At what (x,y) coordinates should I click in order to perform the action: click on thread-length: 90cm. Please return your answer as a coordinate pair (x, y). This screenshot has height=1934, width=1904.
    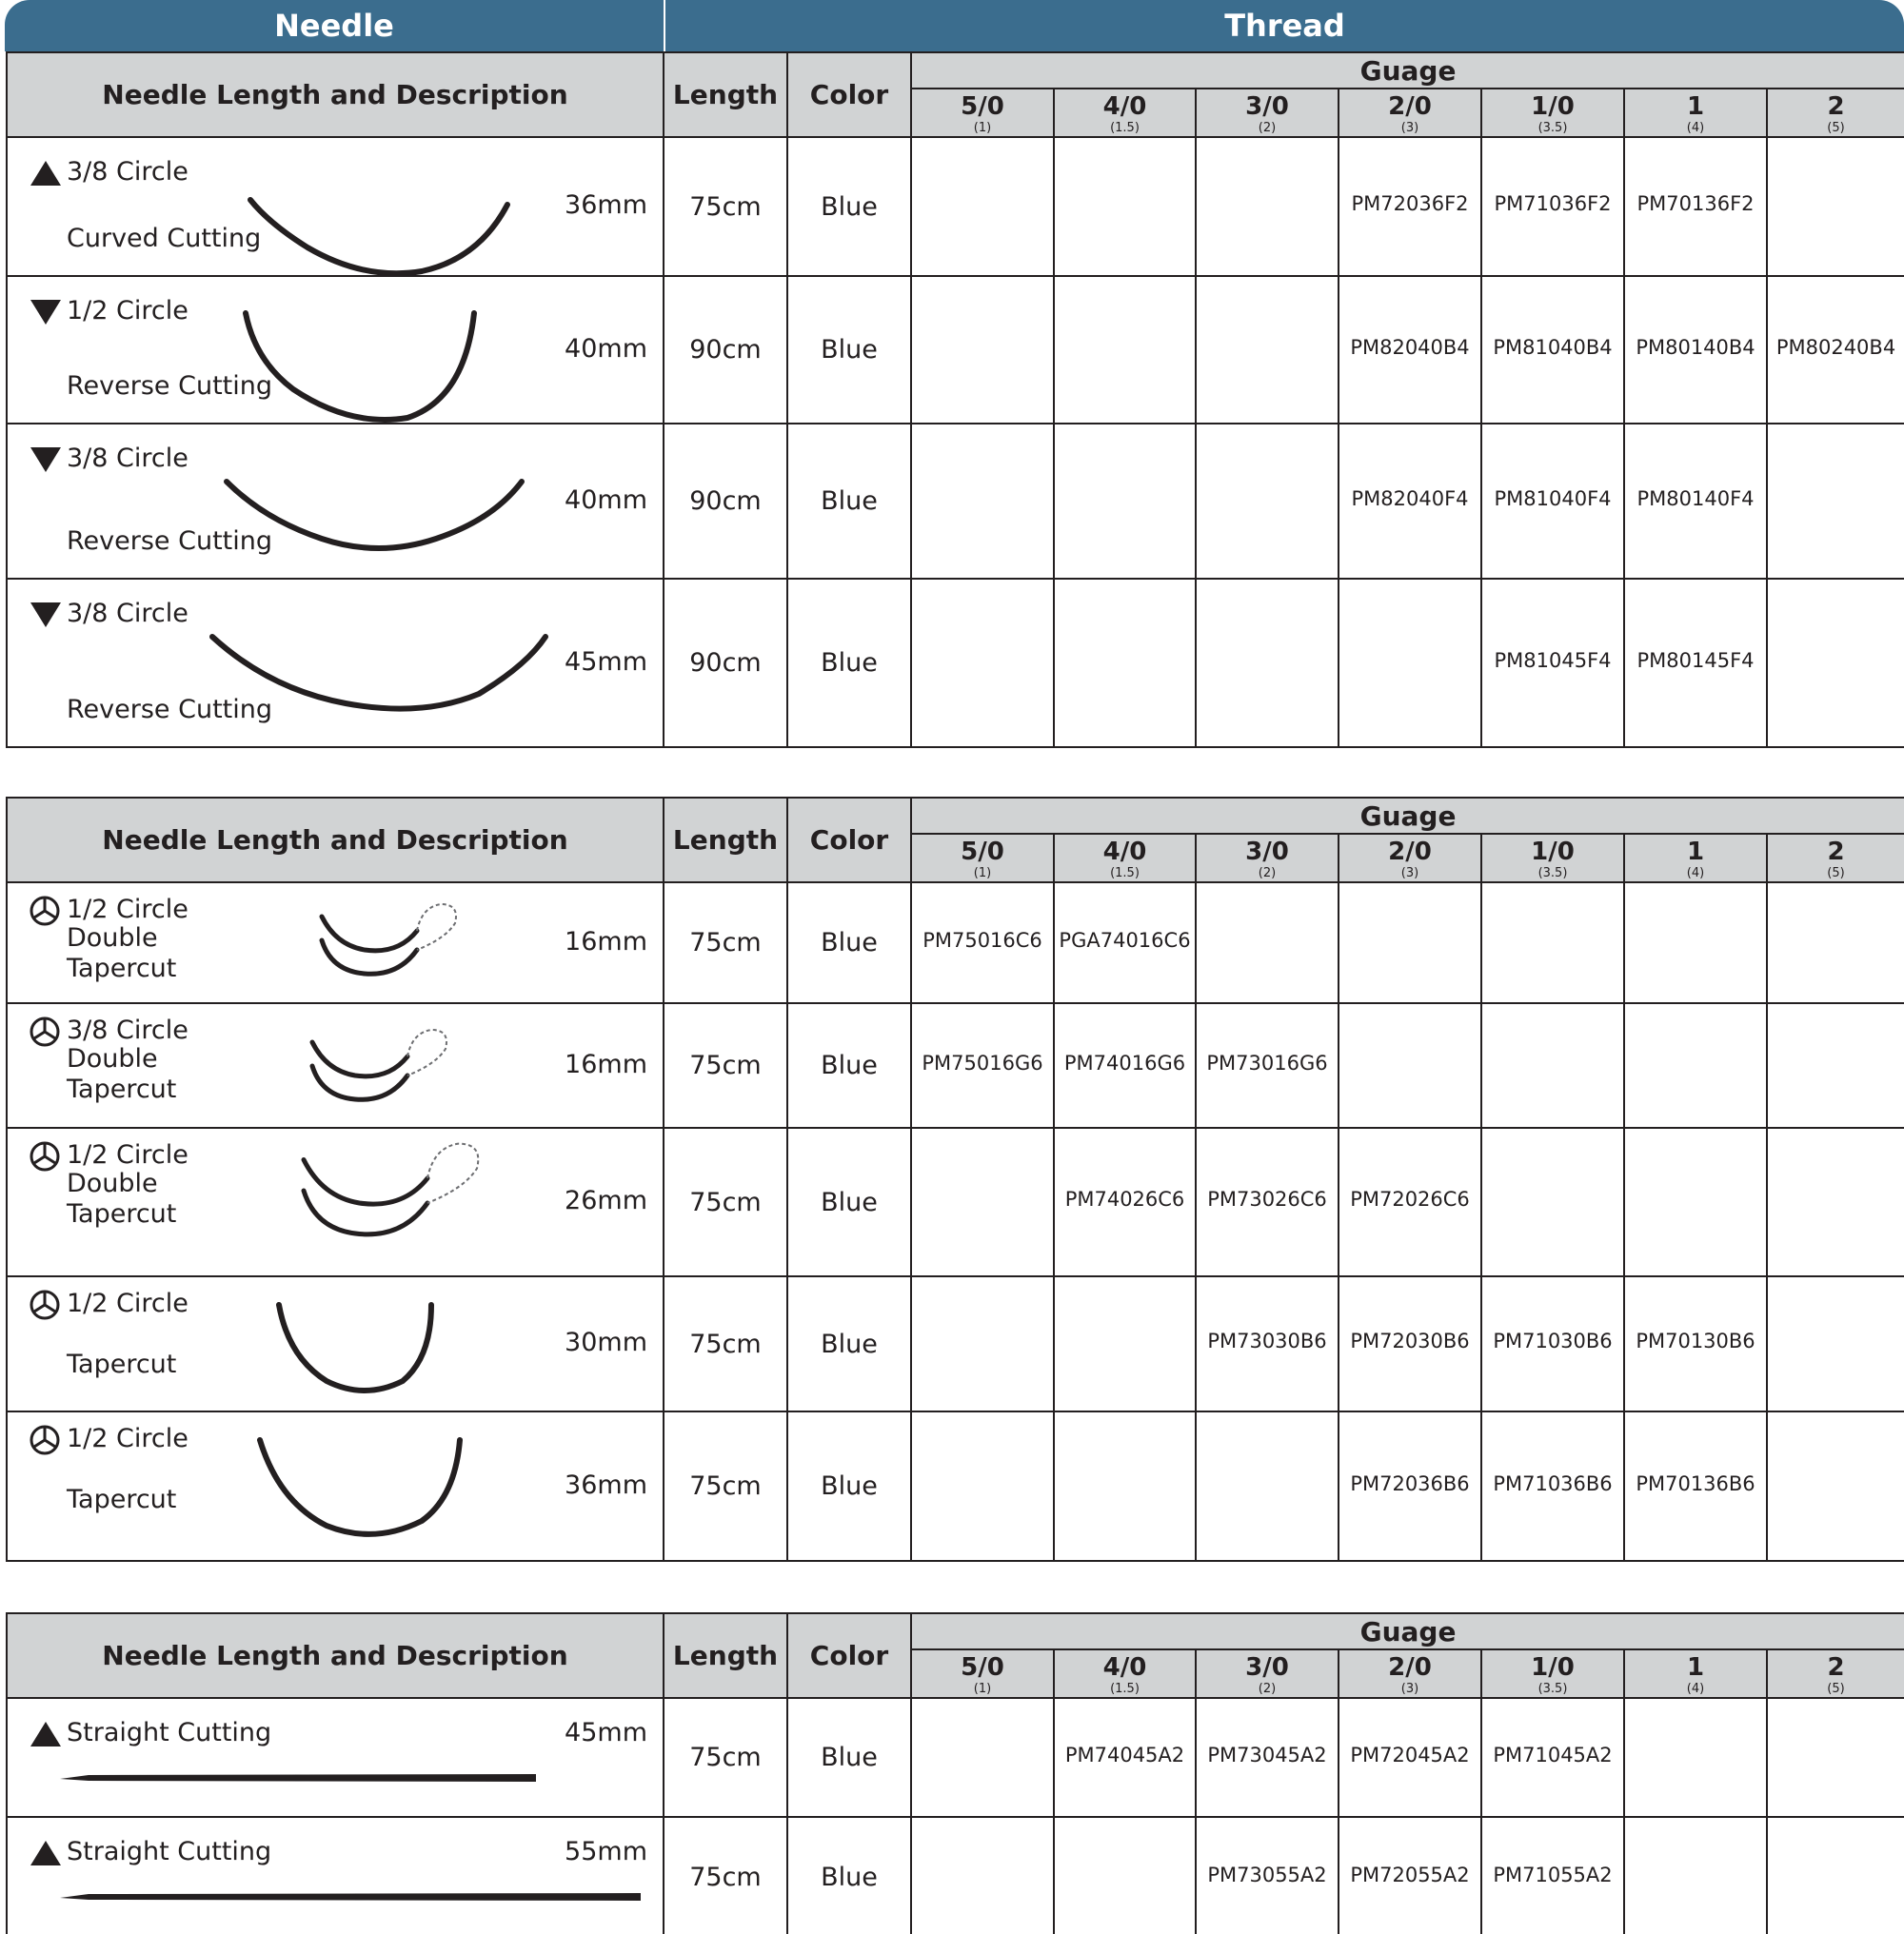
    Looking at the image, I should click on (725, 663).